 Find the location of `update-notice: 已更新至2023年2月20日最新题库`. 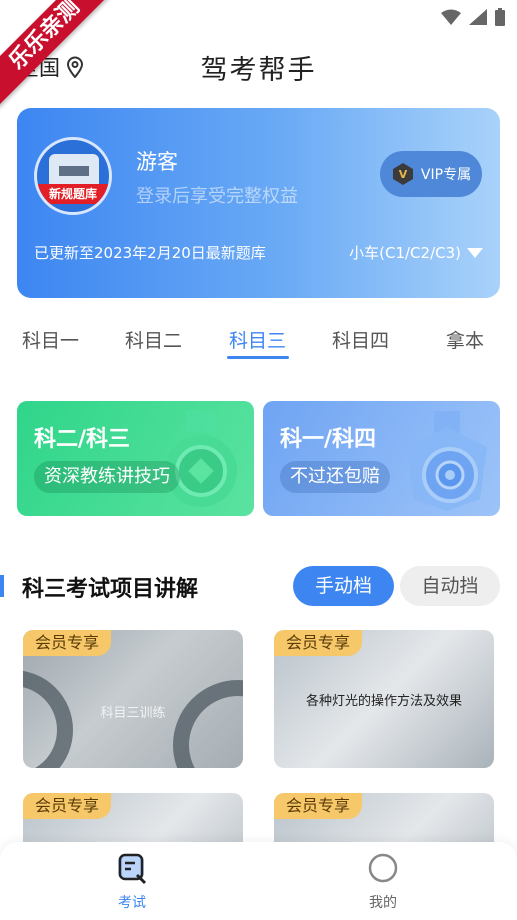

update-notice: 已更新至2023年2月20日最新题库 is located at coordinates (150, 253).